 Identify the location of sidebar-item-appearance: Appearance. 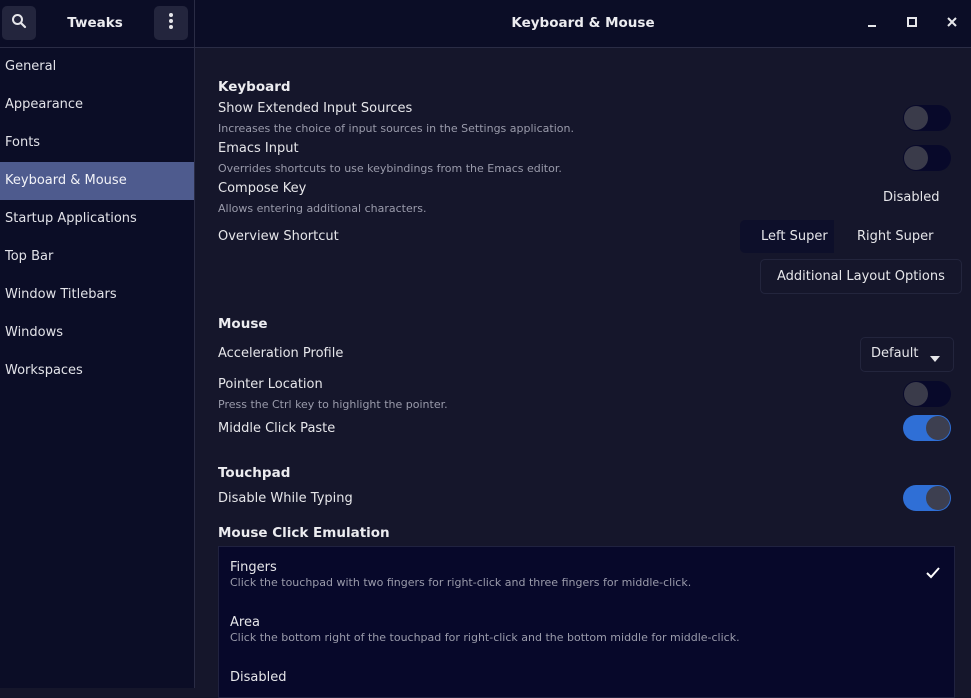
(97, 105).